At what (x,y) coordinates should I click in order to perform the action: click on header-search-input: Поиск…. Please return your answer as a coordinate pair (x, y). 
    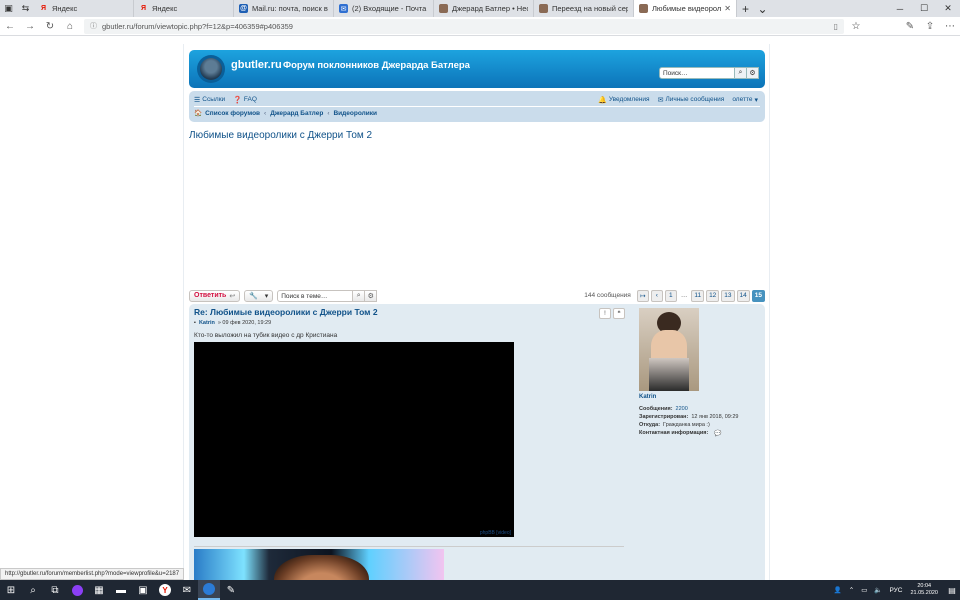
    Looking at the image, I should click on (697, 73).